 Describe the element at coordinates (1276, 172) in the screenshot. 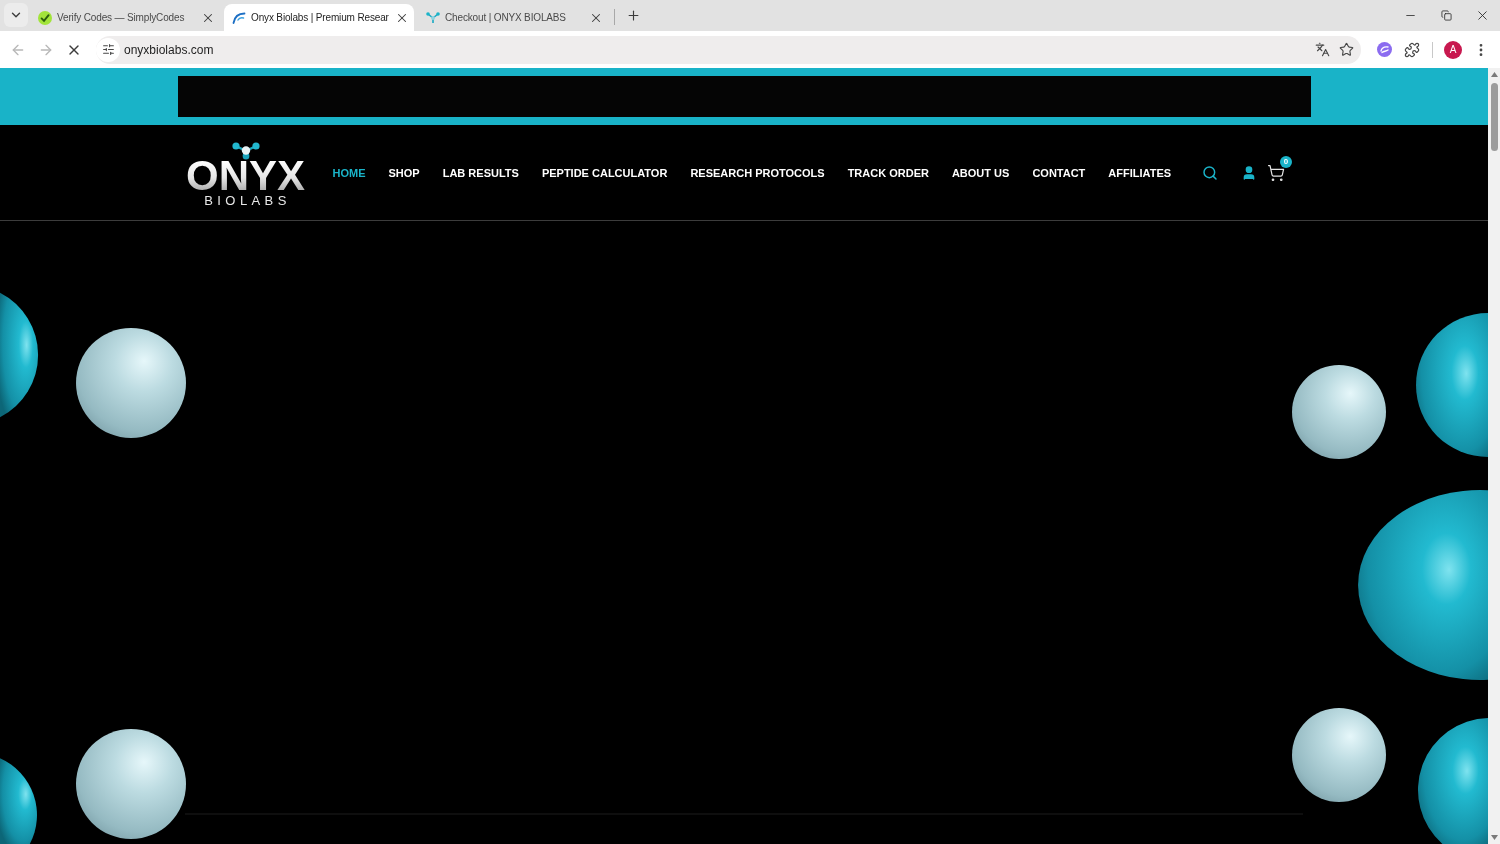

I see `cart-icon` at that location.